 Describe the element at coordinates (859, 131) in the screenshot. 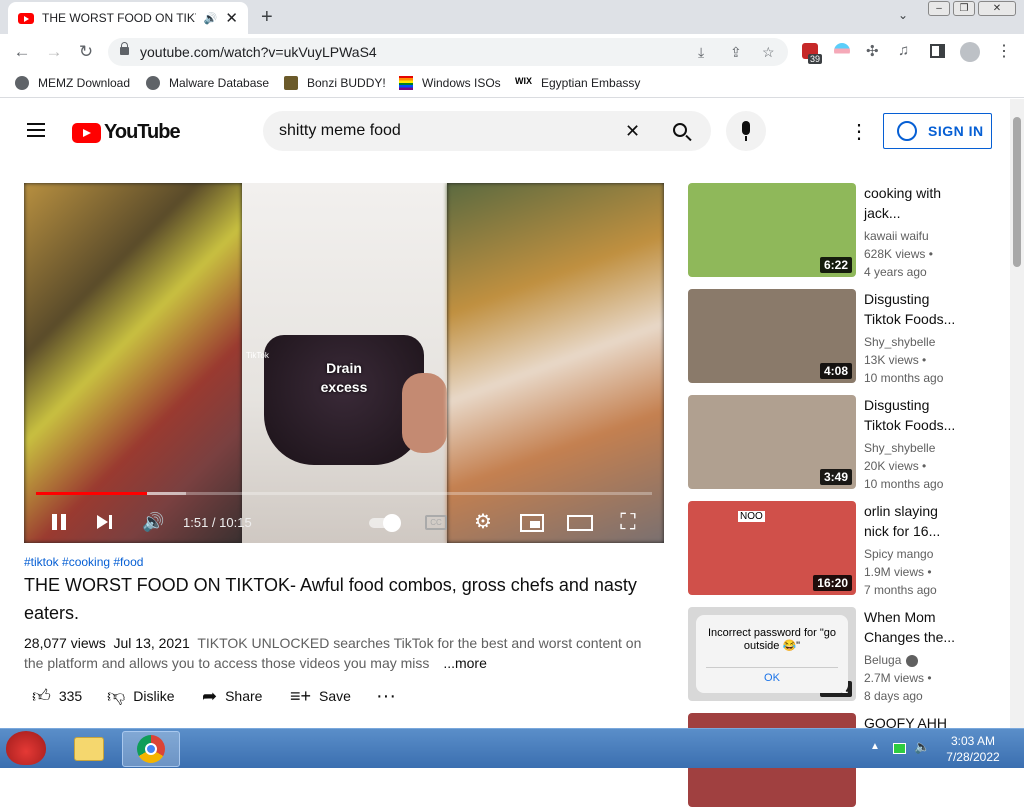

I see `more-options-icon: ⋮` at that location.